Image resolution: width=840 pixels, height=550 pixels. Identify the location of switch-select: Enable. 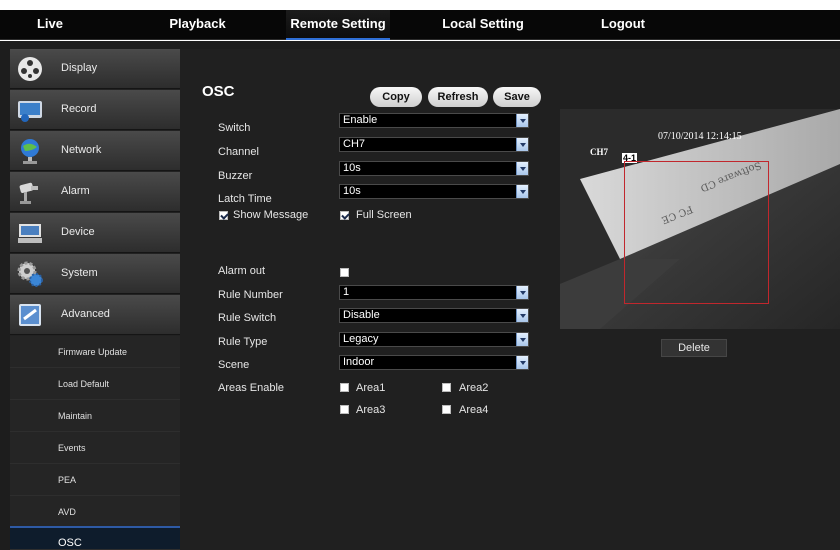
(434, 120).